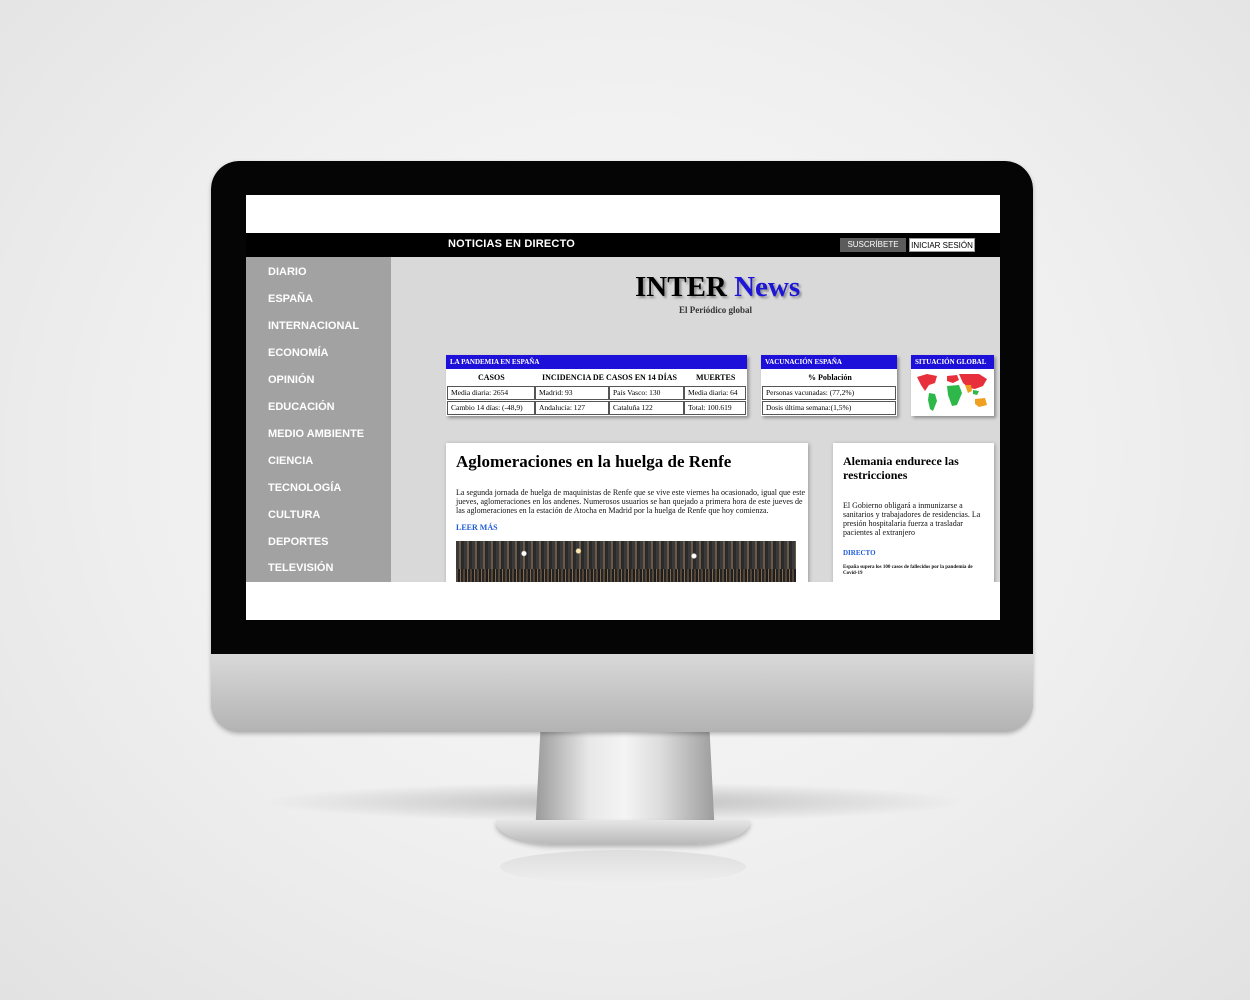 The height and width of the screenshot is (1000, 1250). Describe the element at coordinates (491, 408) in the screenshot. I see `pandemic-cell: Cambio 14 días: (-48,9)` at that location.